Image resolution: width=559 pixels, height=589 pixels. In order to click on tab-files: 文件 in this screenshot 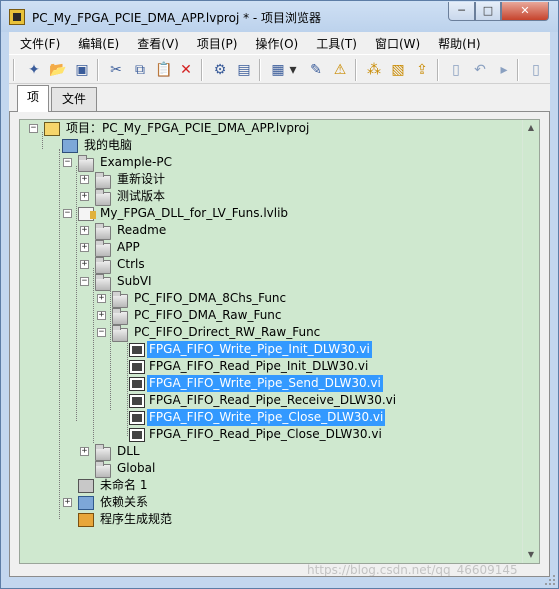, I will do `click(74, 99)`.